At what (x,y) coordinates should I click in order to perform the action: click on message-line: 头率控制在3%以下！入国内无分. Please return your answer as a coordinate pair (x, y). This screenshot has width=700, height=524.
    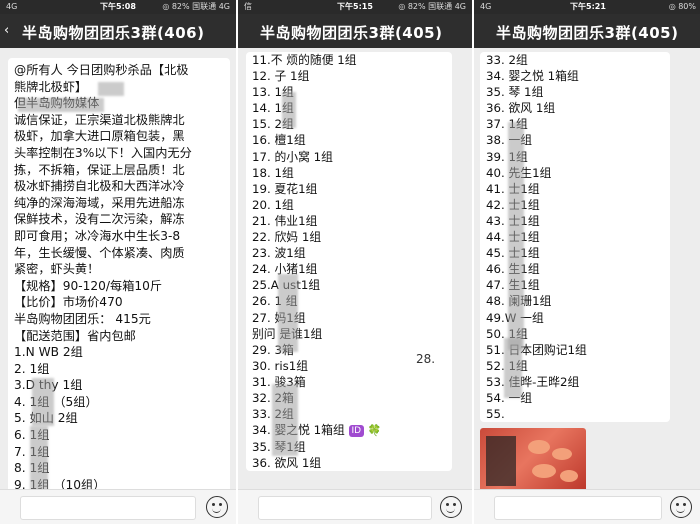
    Looking at the image, I should click on (103, 152).